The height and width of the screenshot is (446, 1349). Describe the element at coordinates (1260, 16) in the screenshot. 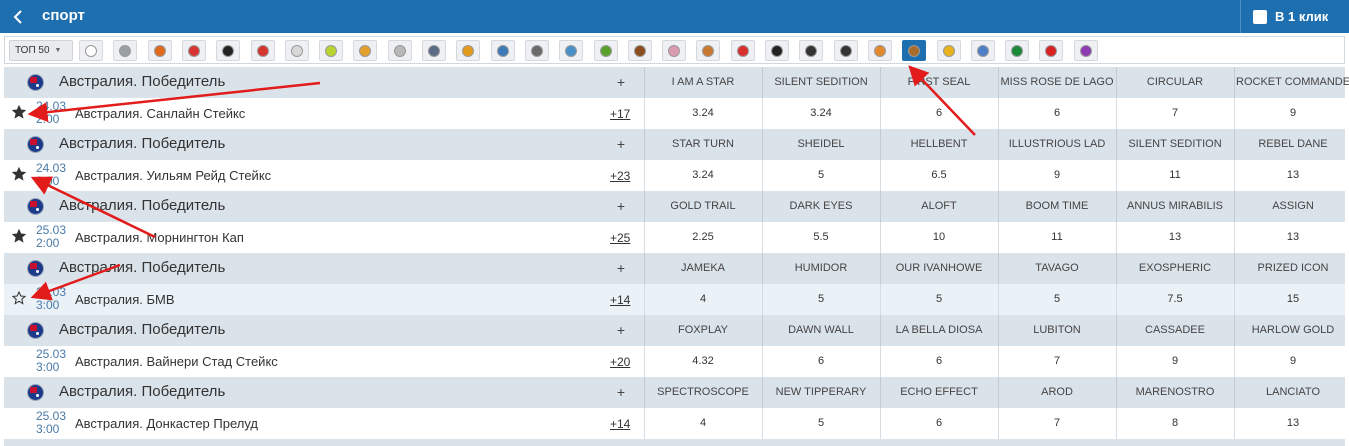

I see `one-click-checkbox` at that location.